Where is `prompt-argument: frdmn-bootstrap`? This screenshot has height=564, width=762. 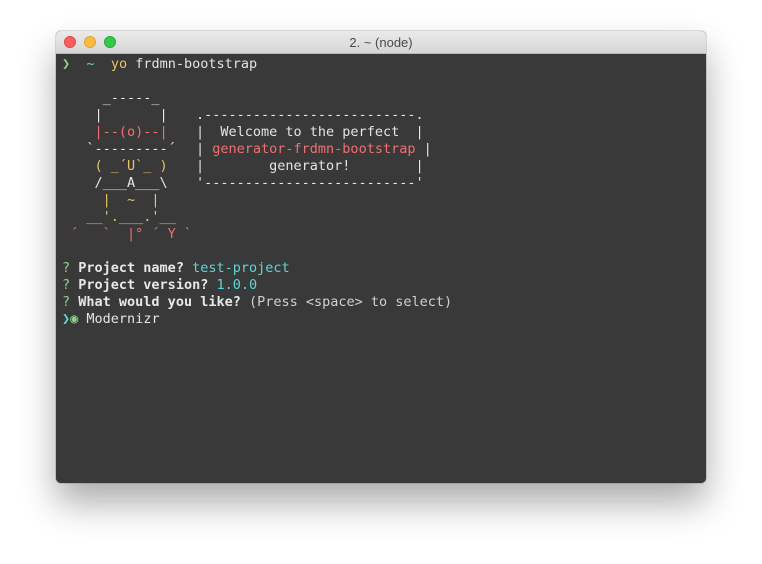
prompt-argument: frdmn-bootstrap is located at coordinates (196, 64).